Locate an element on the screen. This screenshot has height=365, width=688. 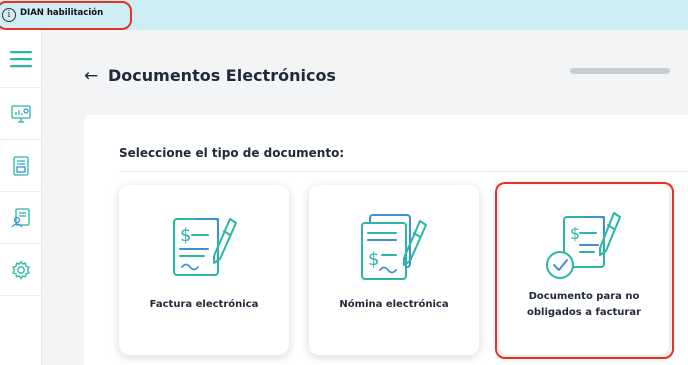
hamburger-icon is located at coordinates (20, 58).